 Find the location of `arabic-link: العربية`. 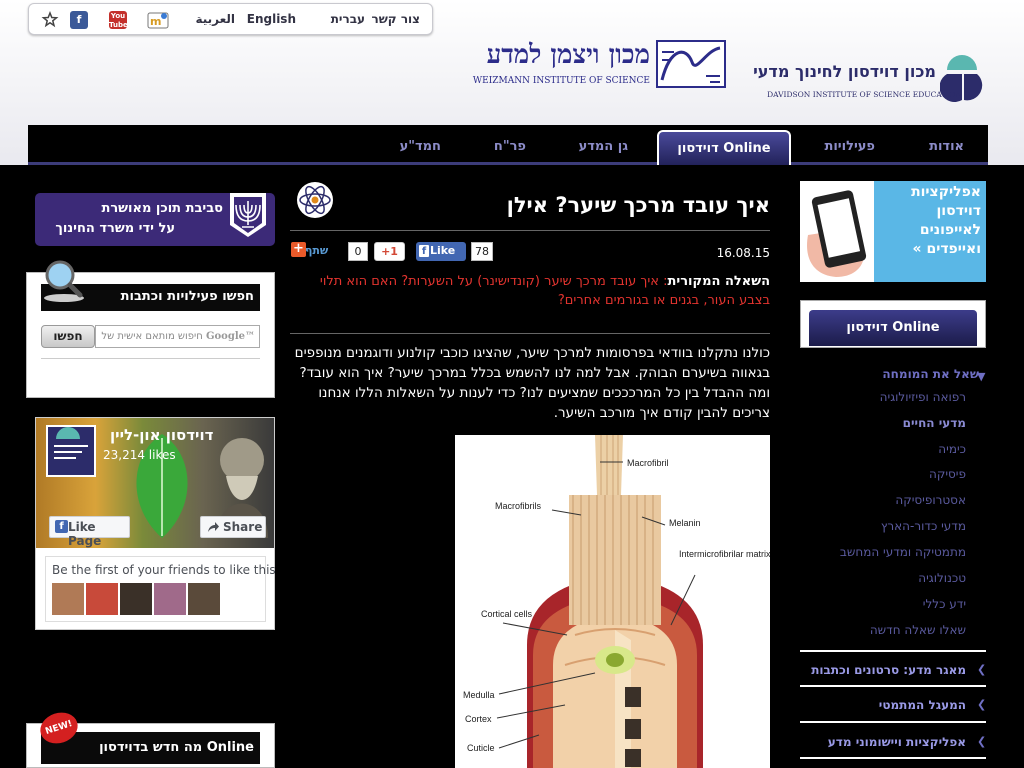

arabic-link: العربية is located at coordinates (215, 19).